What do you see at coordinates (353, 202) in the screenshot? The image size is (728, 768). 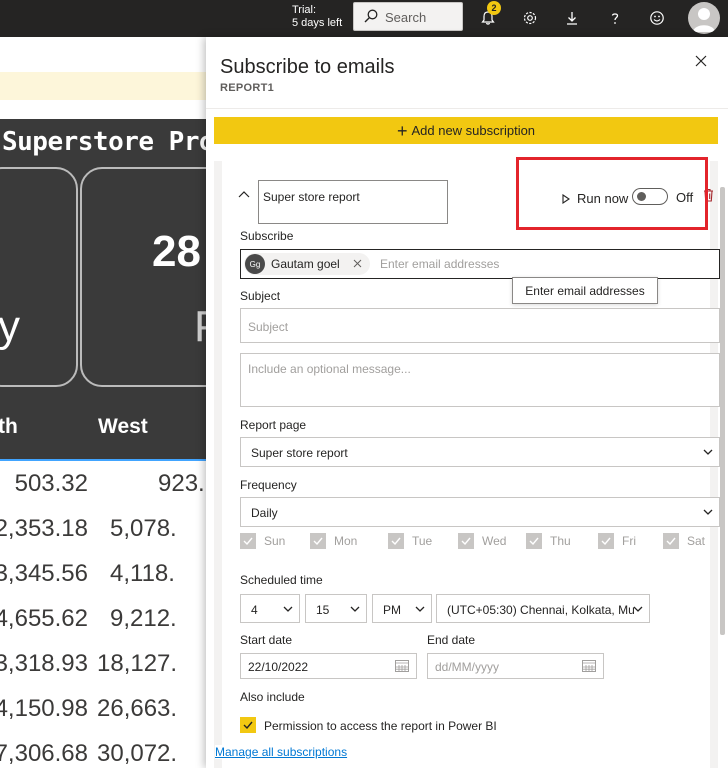 I see `subscription-name-input: Super store report` at bounding box center [353, 202].